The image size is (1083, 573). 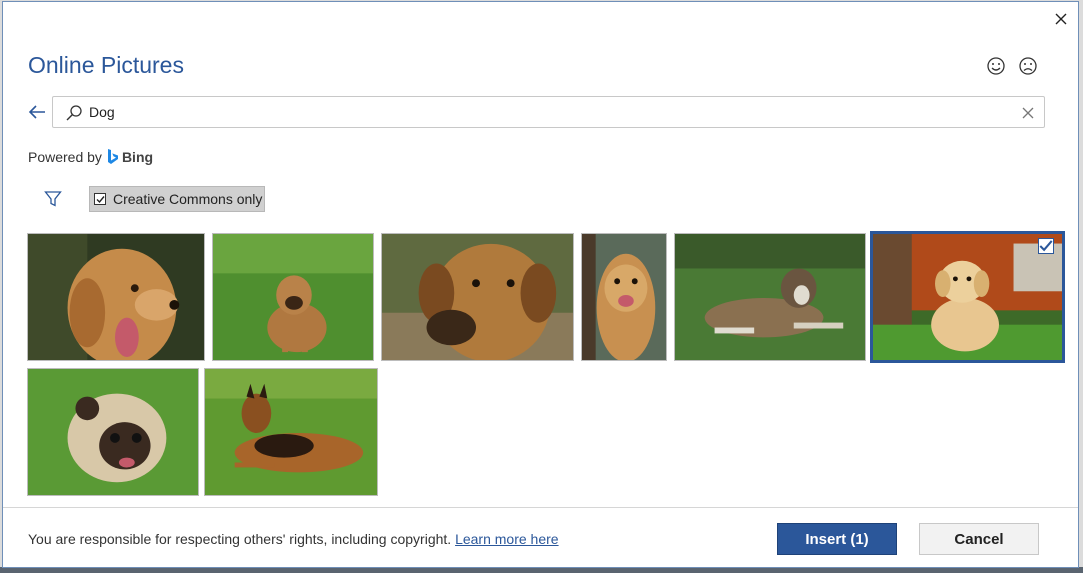 I want to click on arrow-left-icon, so click(x=36, y=112).